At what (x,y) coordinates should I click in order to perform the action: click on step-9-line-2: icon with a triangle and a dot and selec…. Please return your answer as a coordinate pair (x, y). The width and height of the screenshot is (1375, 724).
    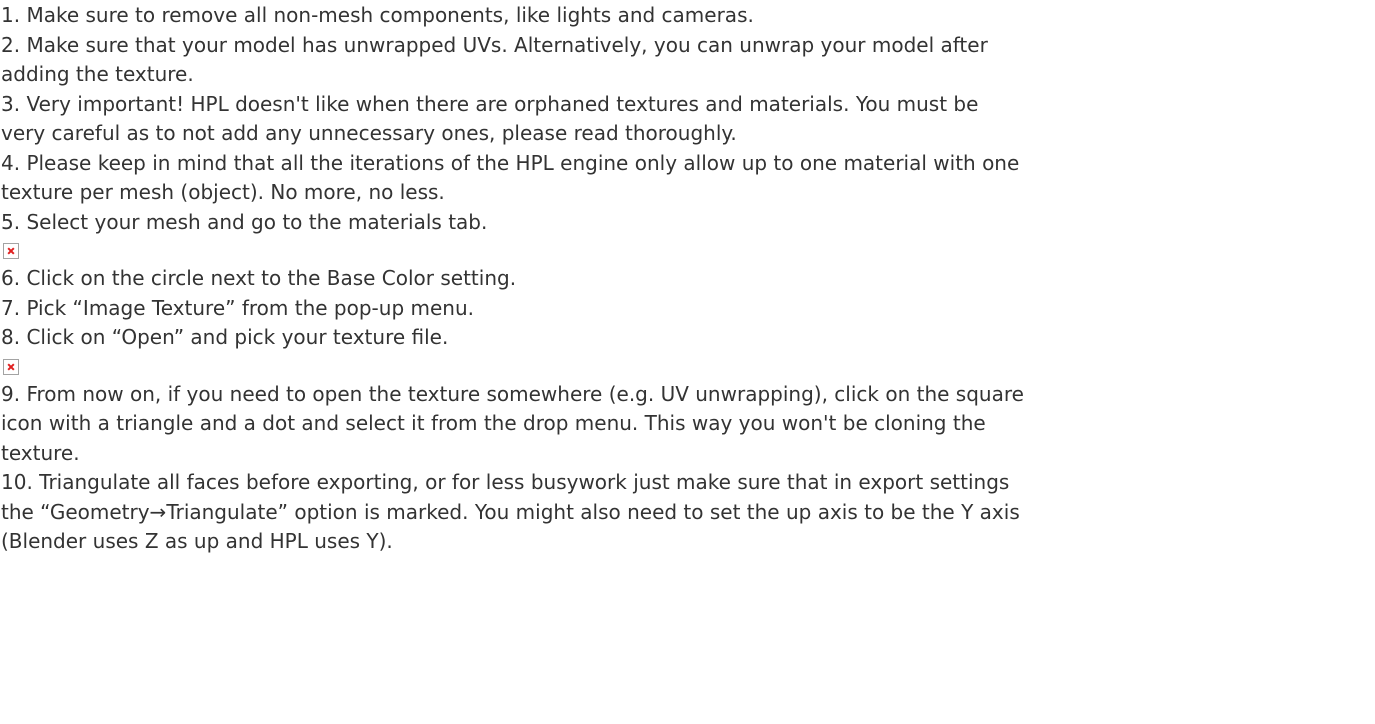
    Looking at the image, I should click on (493, 423).